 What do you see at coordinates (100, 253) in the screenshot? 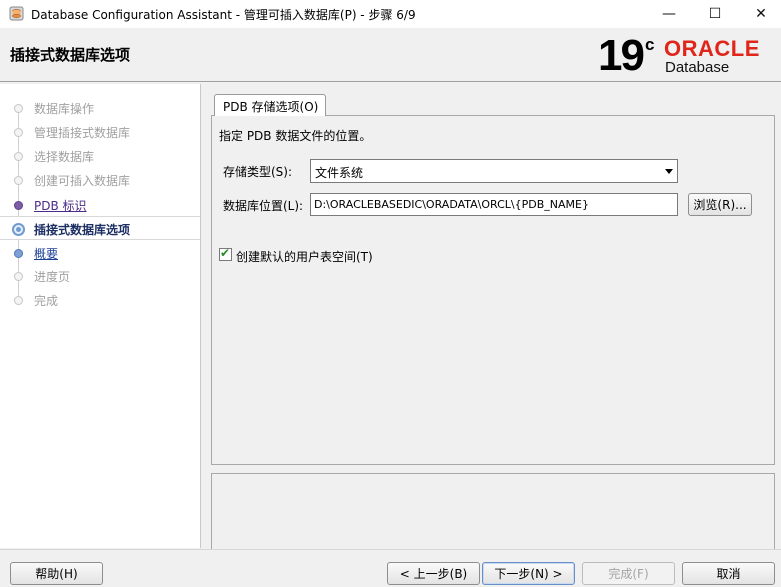
I see `nav-step-summary: 概要` at bounding box center [100, 253].